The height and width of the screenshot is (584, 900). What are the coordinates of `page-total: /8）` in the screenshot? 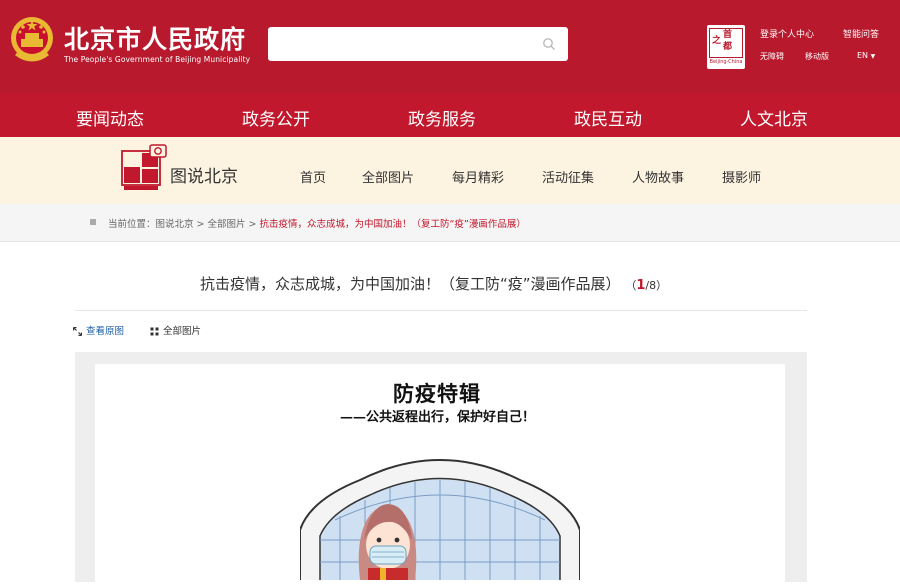 It's located at (656, 285).